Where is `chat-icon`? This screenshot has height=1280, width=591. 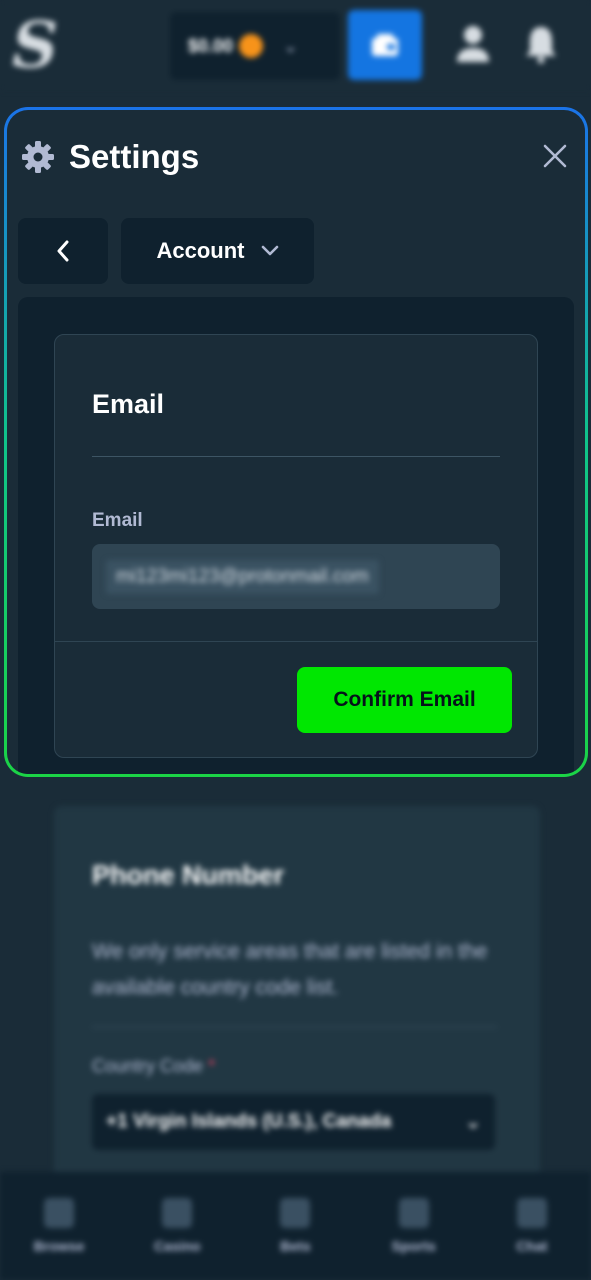
chat-icon is located at coordinates (531, 1213).